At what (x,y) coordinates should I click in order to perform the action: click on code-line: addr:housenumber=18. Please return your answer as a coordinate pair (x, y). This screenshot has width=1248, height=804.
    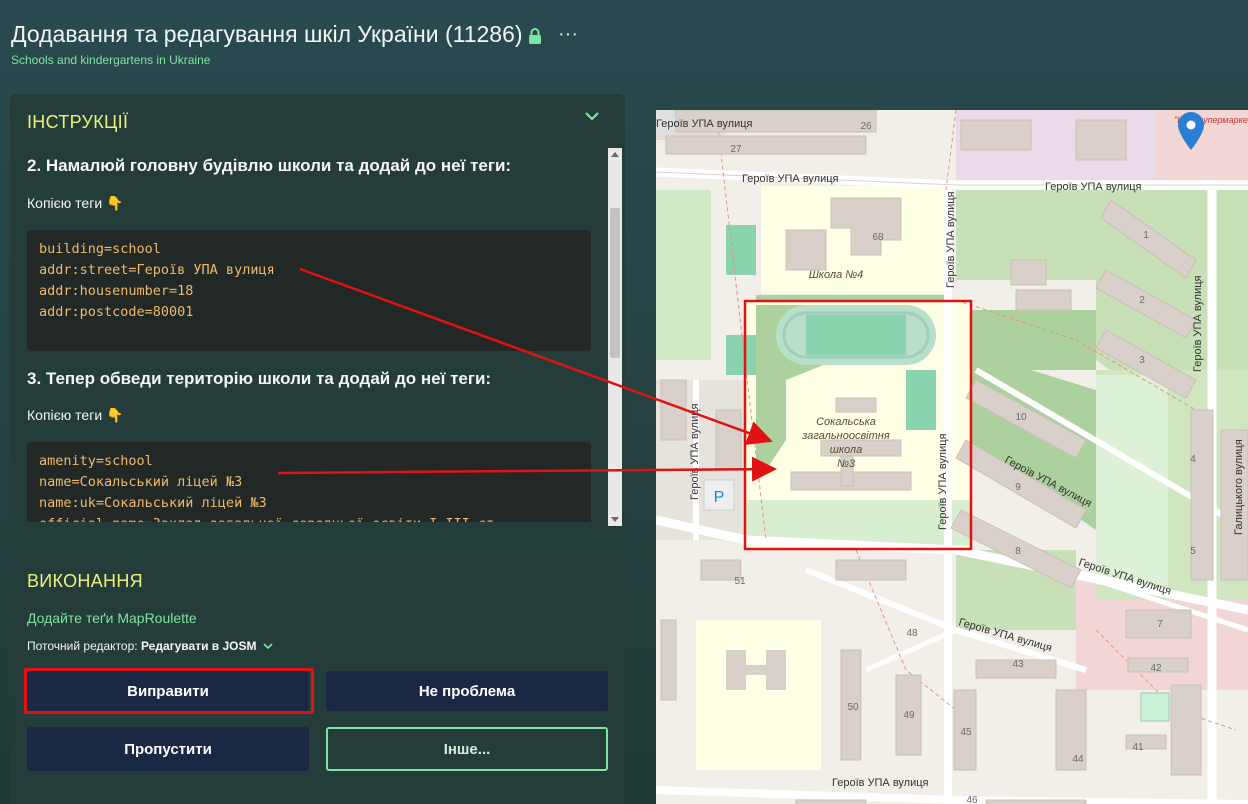
    Looking at the image, I should click on (116, 291).